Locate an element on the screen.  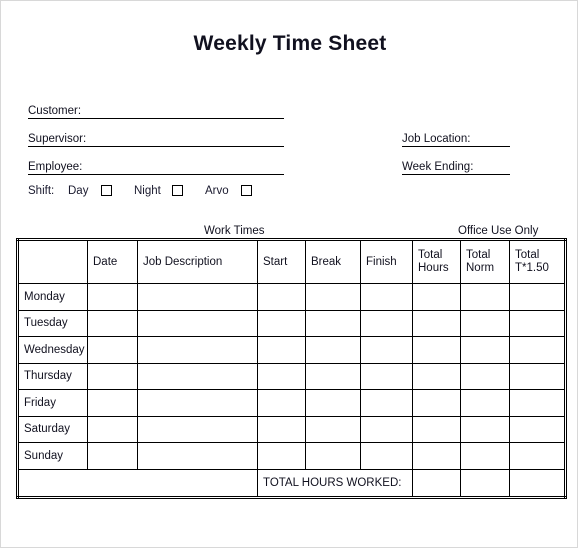
field-week-ending: Week Ending: is located at coordinates (456, 167).